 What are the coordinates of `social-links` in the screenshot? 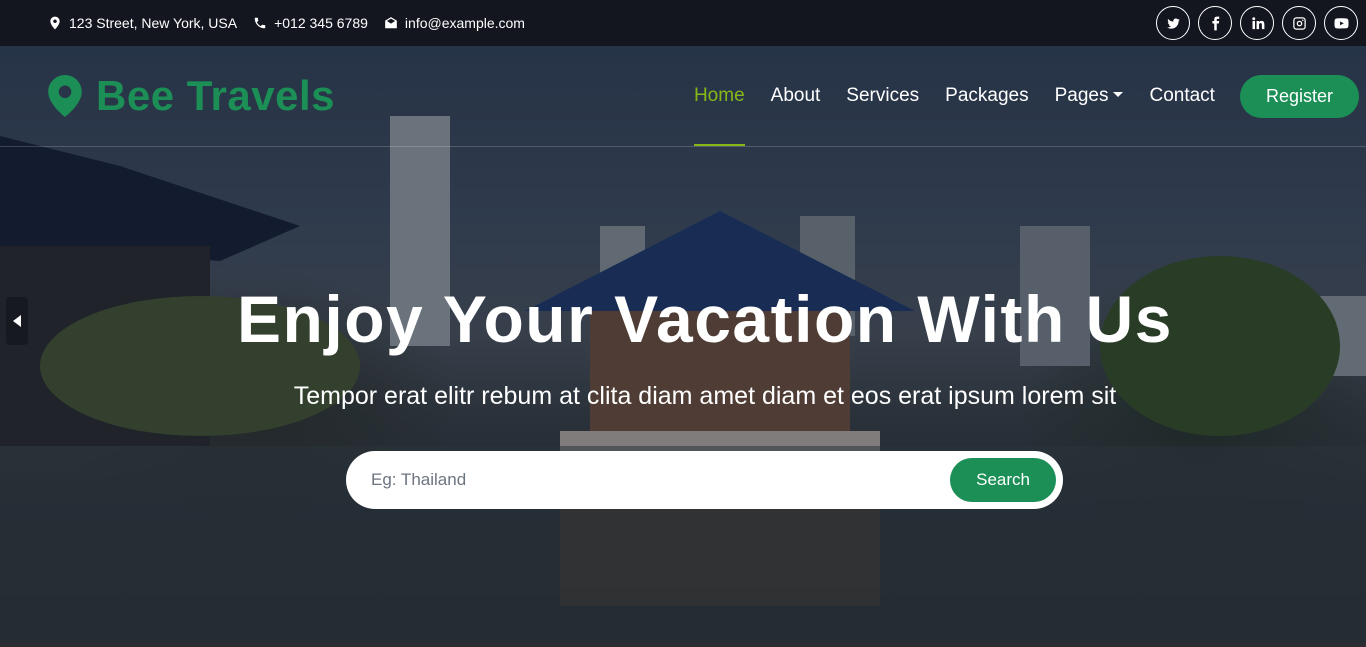 It's located at (1257, 23).